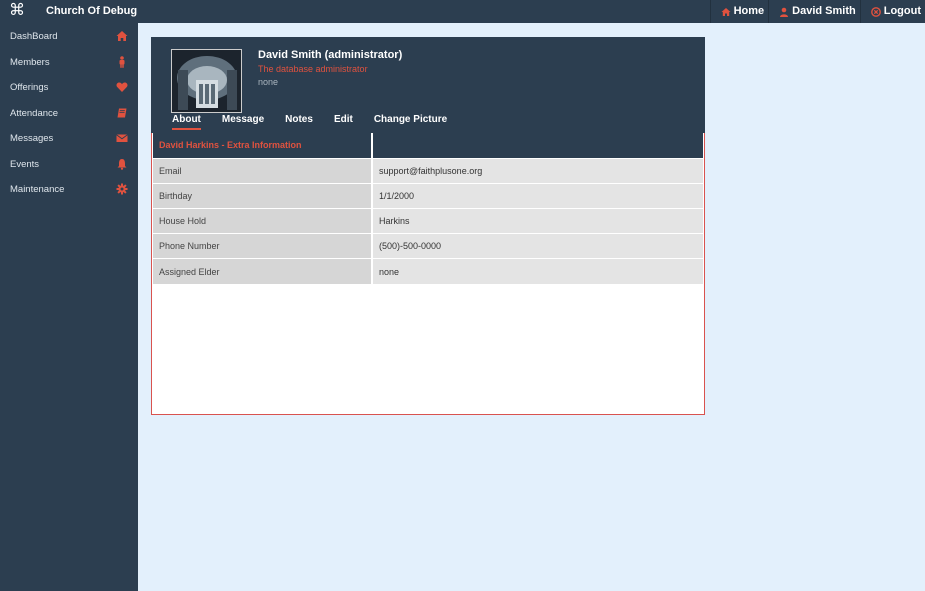 The image size is (925, 591). I want to click on sidebar-item-maintenance: Maintenance, so click(69, 190).